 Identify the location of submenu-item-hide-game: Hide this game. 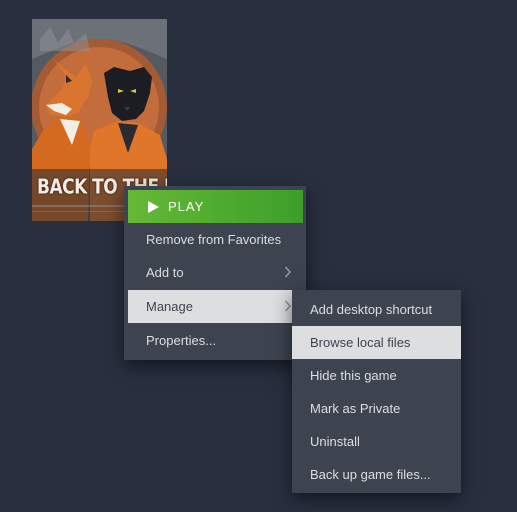
(376, 375).